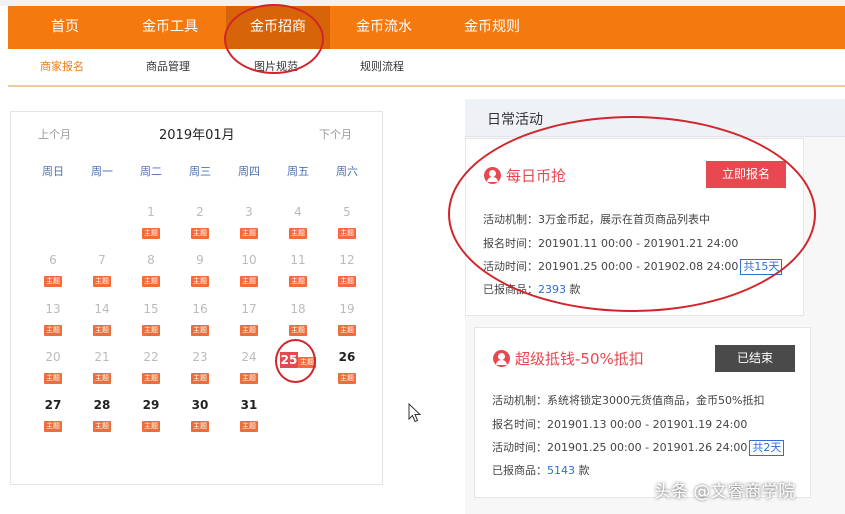  What do you see at coordinates (200, 318) in the screenshot?
I see `calendar-day: 16 主题` at bounding box center [200, 318].